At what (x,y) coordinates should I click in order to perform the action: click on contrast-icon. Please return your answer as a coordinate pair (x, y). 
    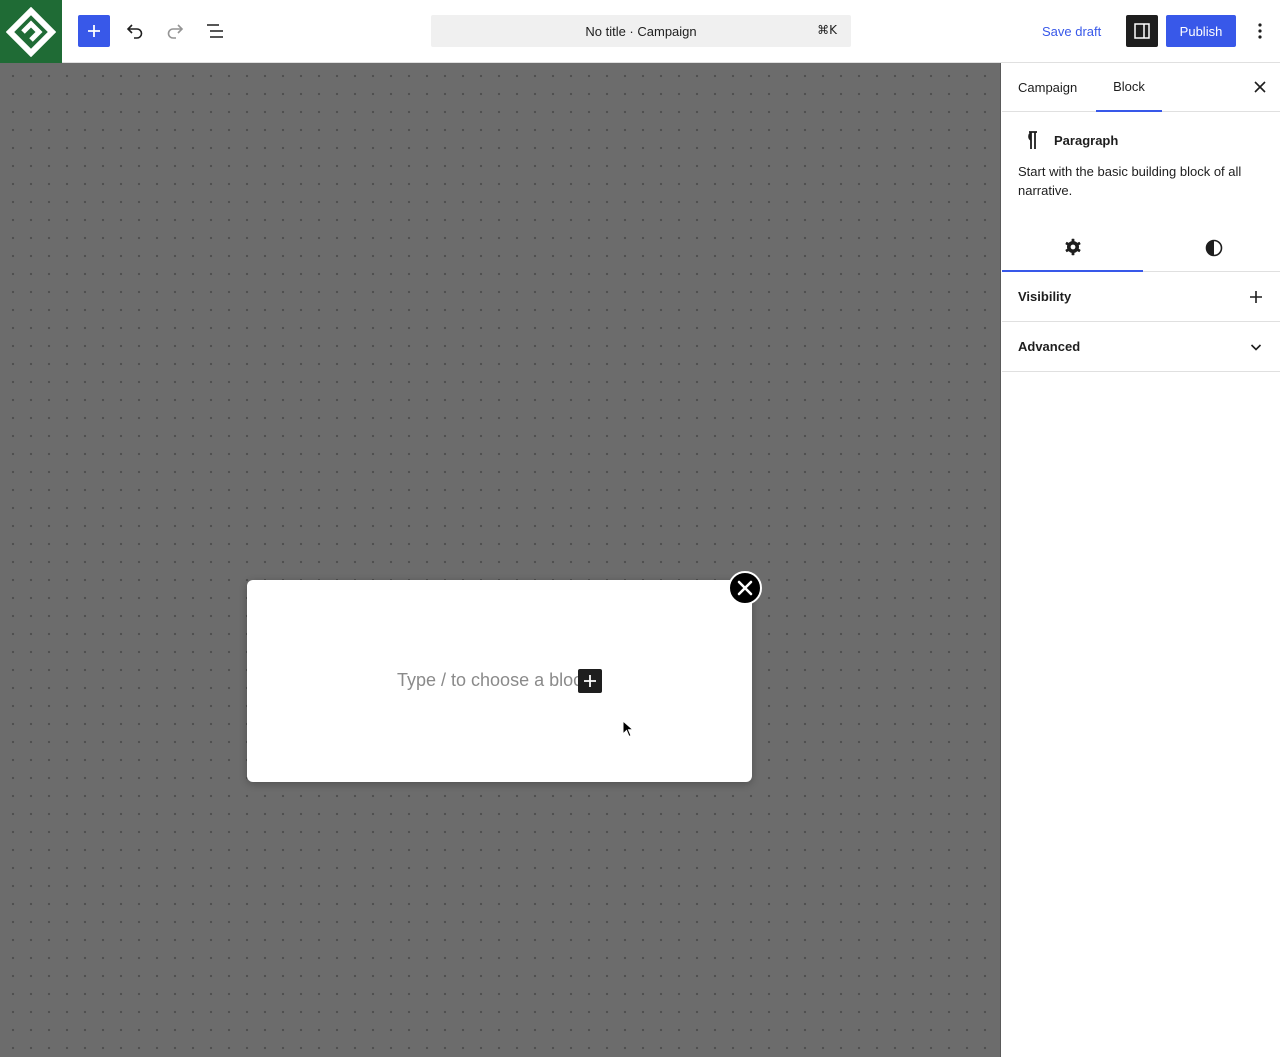
    Looking at the image, I should click on (1213, 248).